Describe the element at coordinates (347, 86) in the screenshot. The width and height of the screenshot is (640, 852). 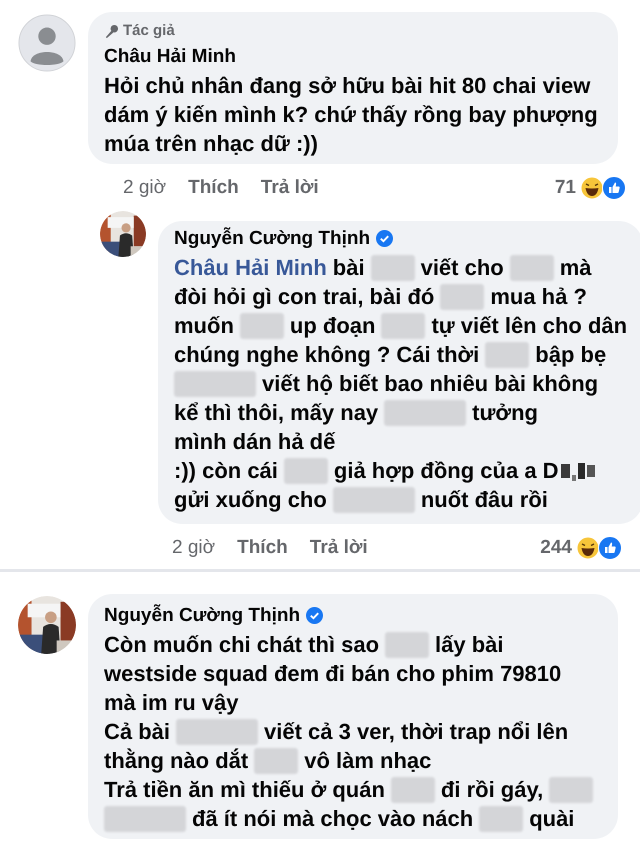
I see `comment-text: Hỏi chủ nhân đang sở hữu bài hit 80 chai view` at that location.